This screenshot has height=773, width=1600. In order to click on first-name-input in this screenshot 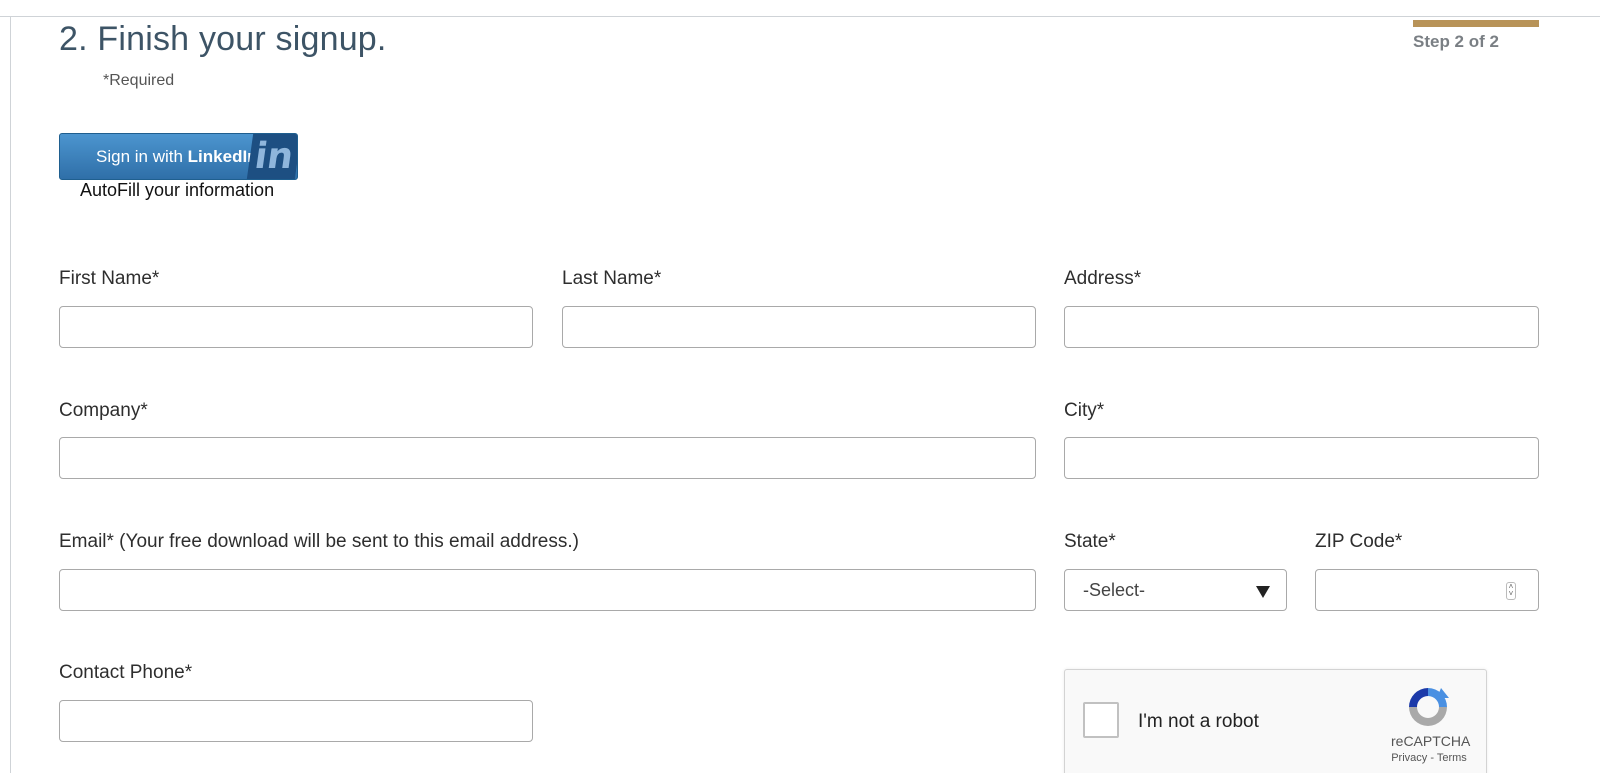, I will do `click(296, 327)`.